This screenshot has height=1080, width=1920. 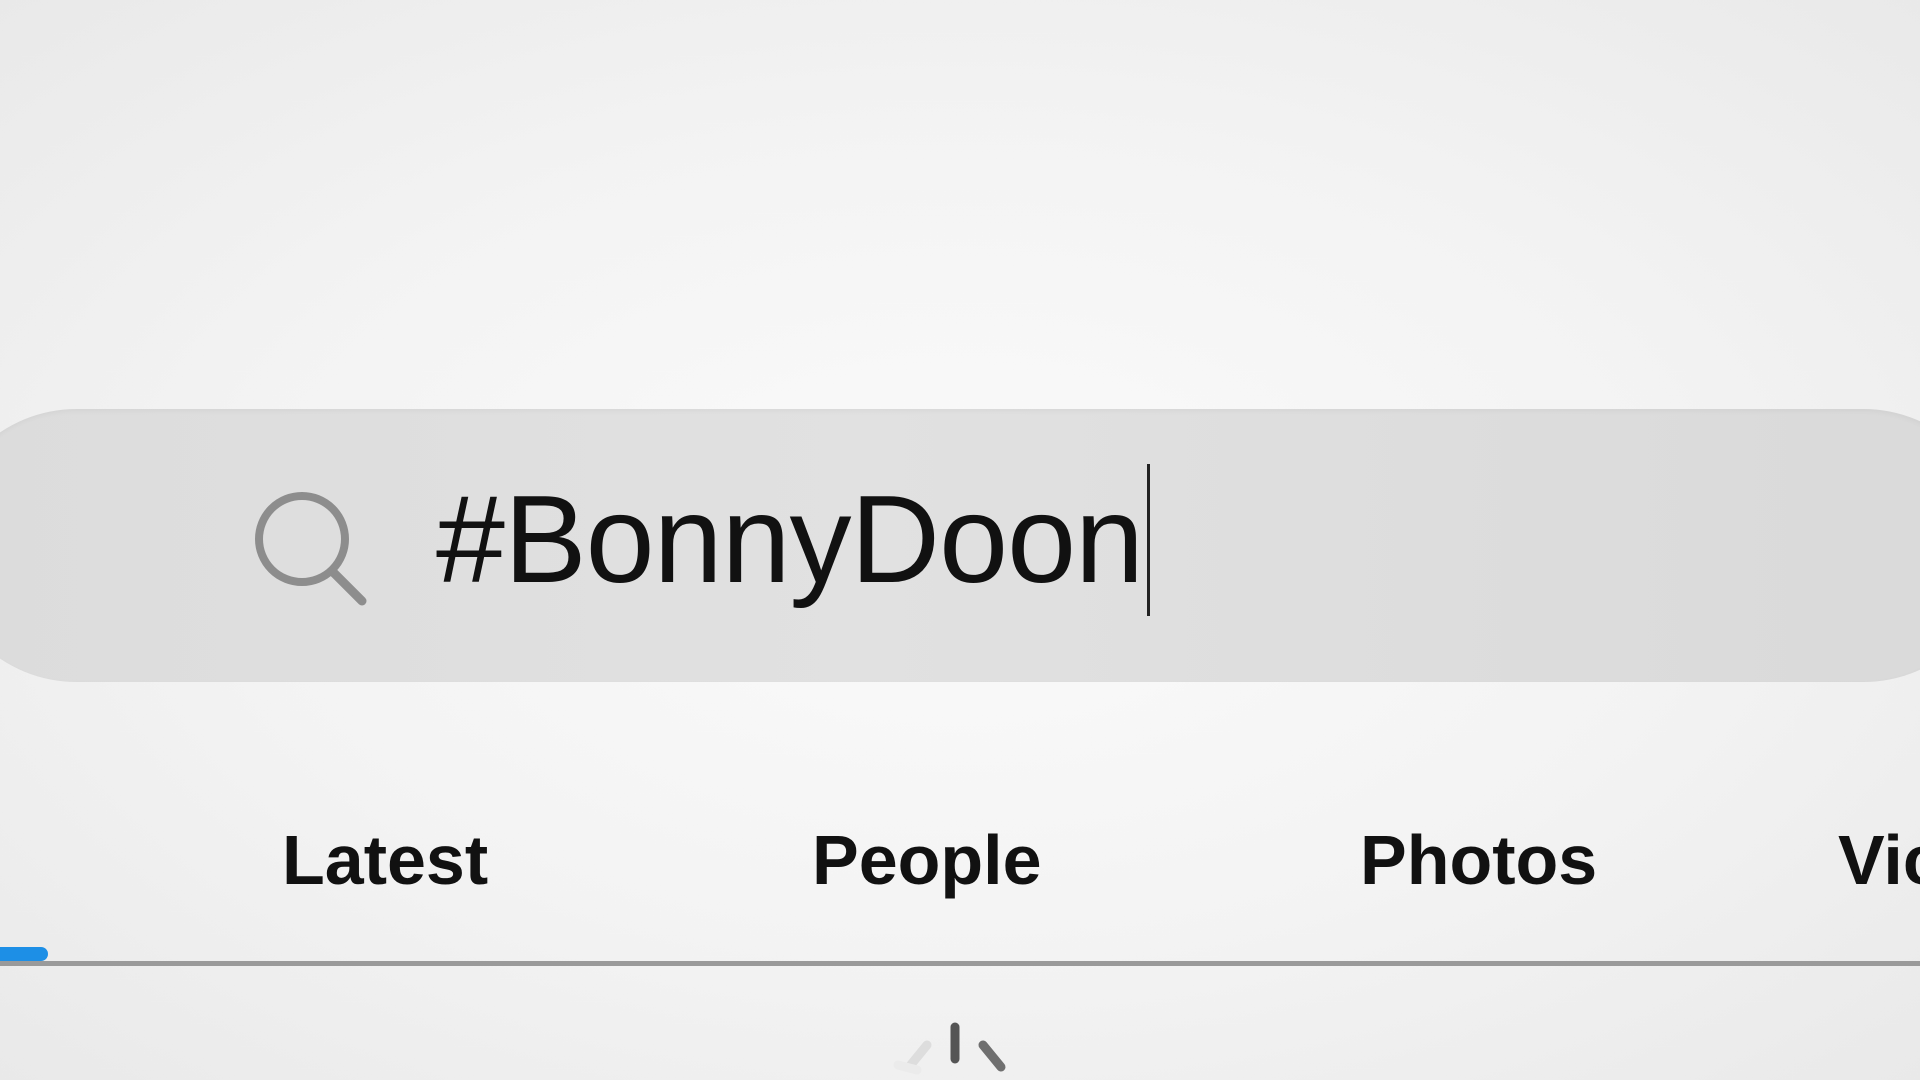 What do you see at coordinates (949, 1048) in the screenshot?
I see `spinner-icon` at bounding box center [949, 1048].